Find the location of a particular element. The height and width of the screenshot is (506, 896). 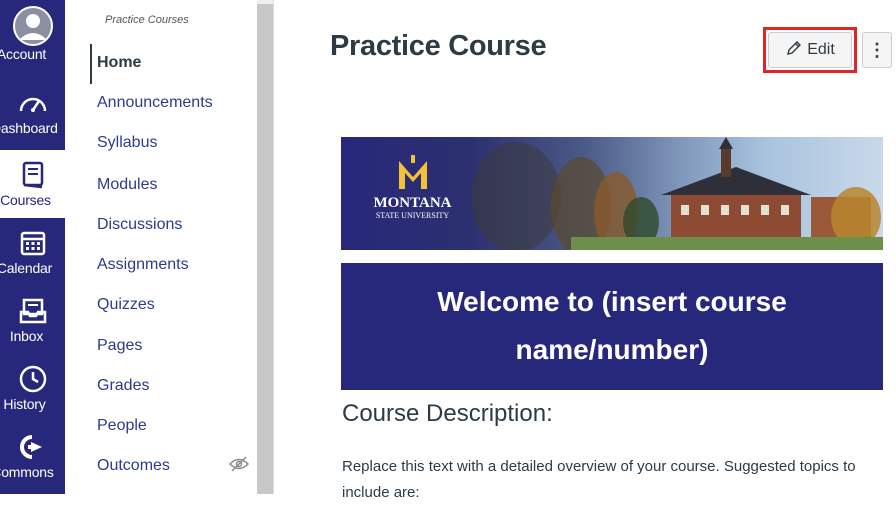

global-nav-history: History is located at coordinates (32, 388).